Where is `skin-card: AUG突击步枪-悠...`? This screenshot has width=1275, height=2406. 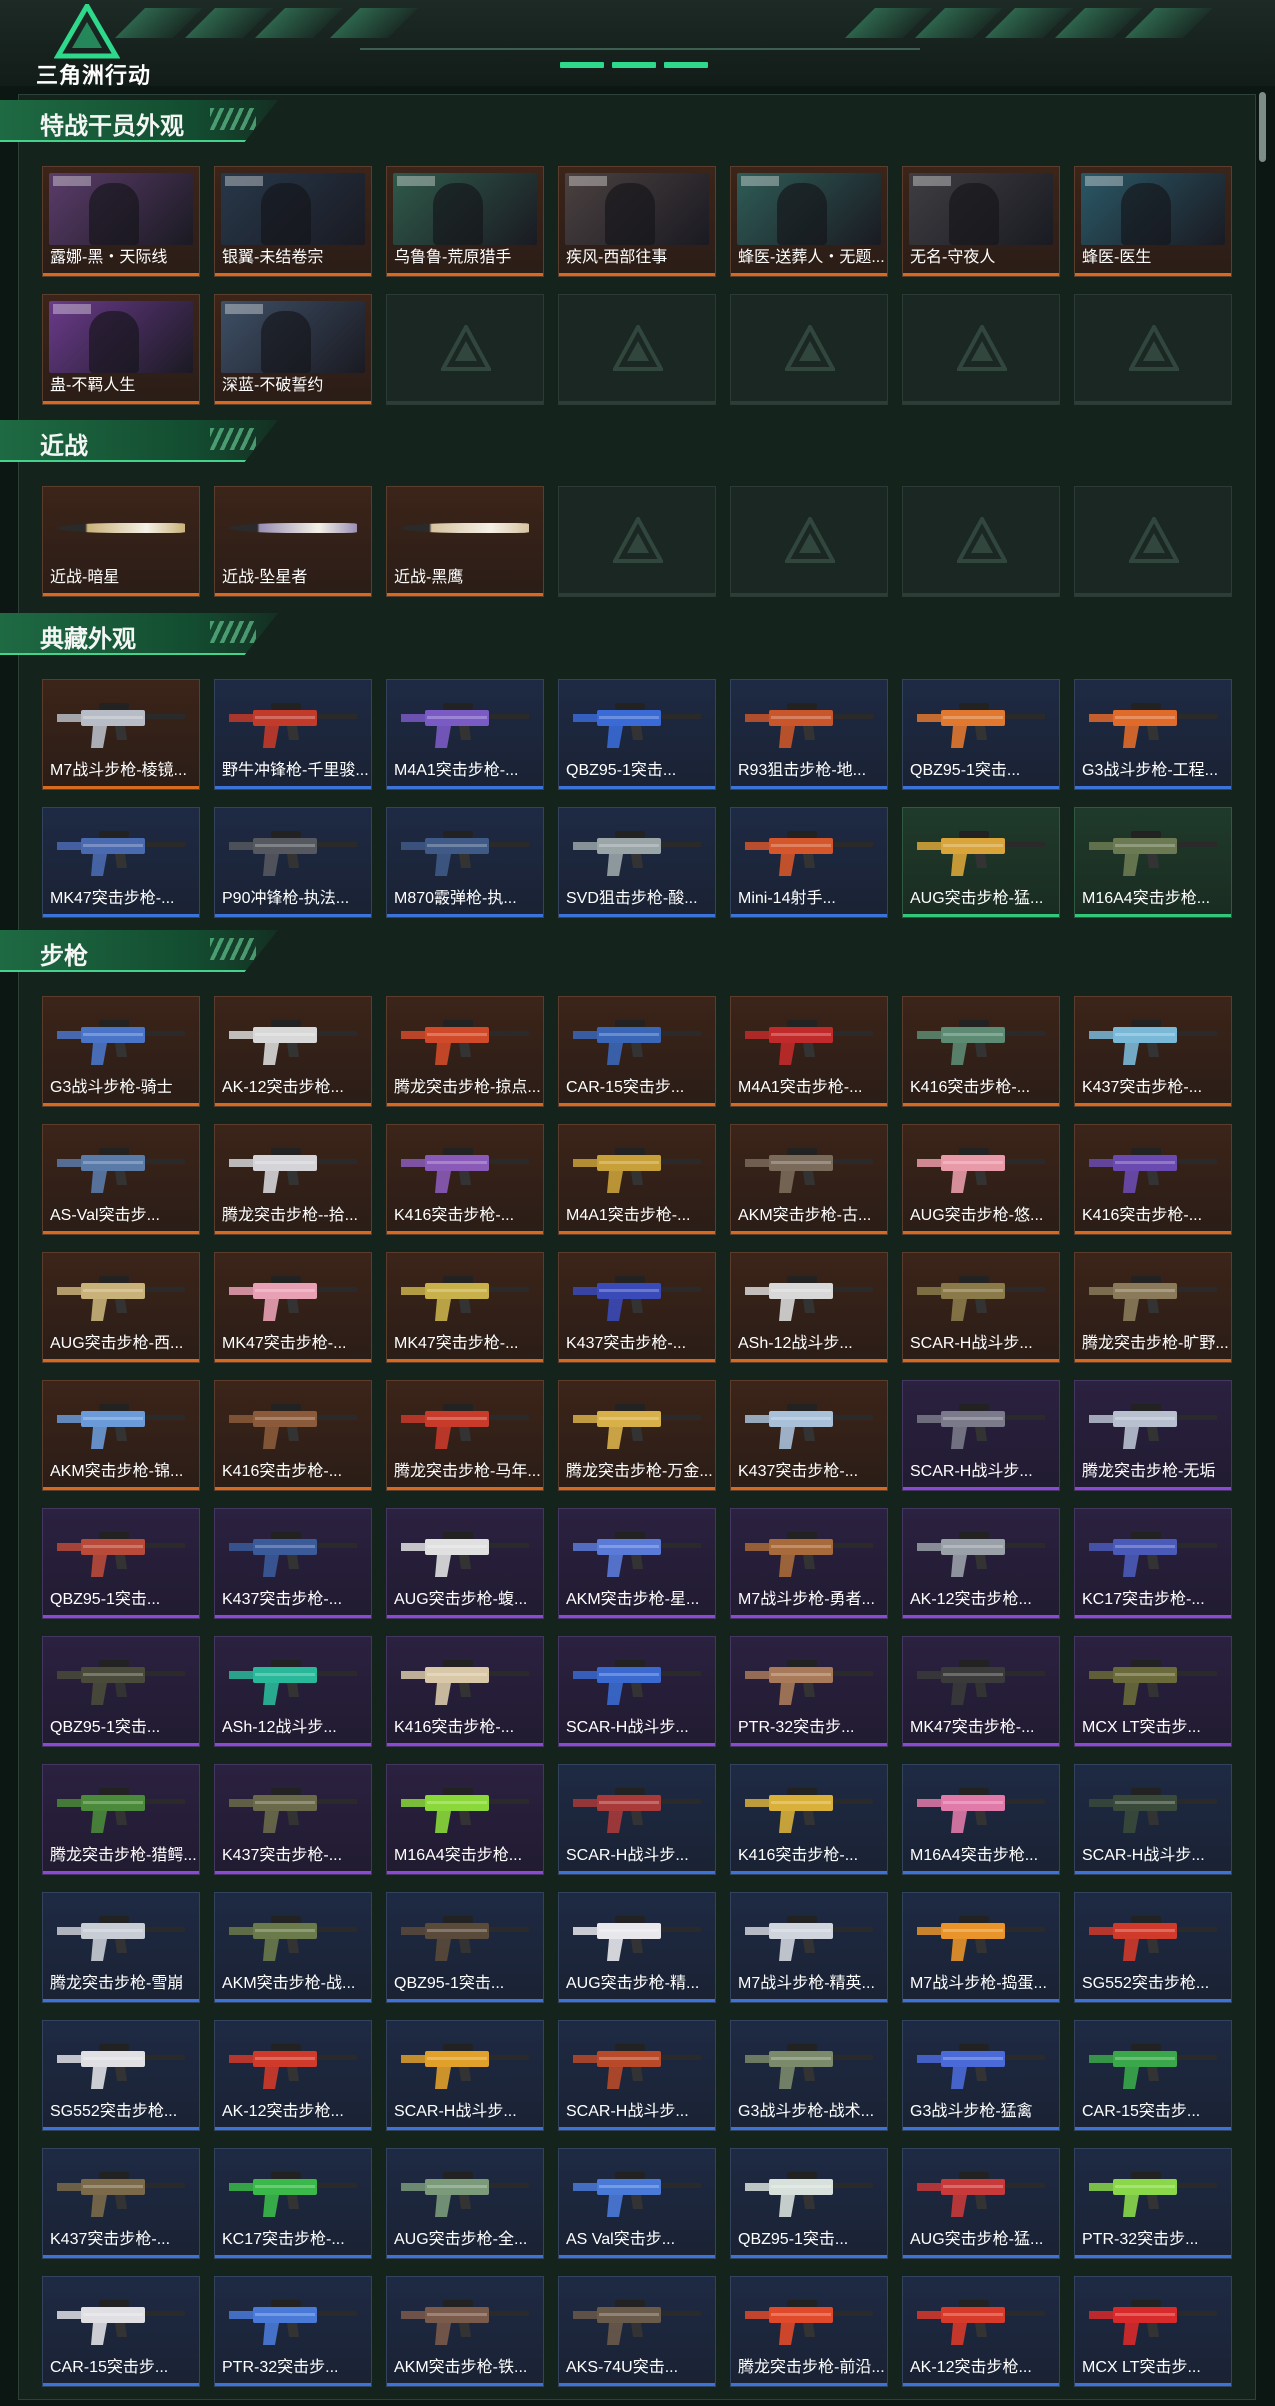
skin-card: AUG突击步枪-悠... is located at coordinates (981, 1179).